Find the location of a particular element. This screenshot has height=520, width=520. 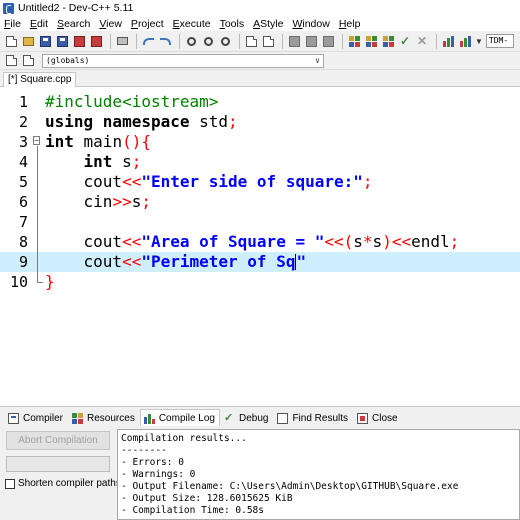

code-line-3: 3 int main(){ is located at coordinates (260, 142).